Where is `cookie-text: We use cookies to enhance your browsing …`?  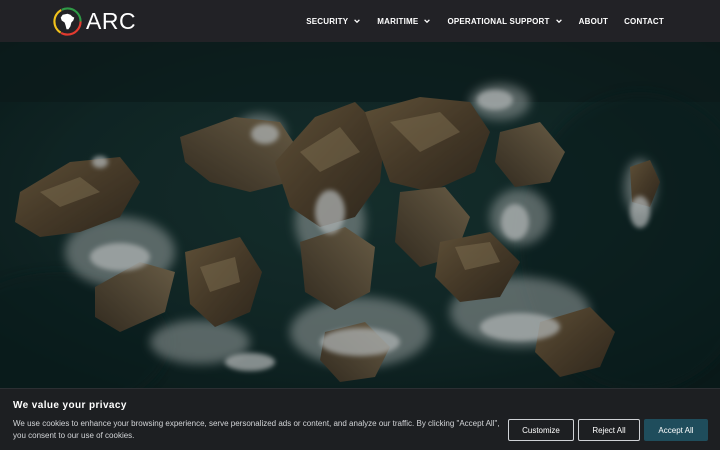
cookie-text: We use cookies to enhance your browsing … is located at coordinates (256, 429).